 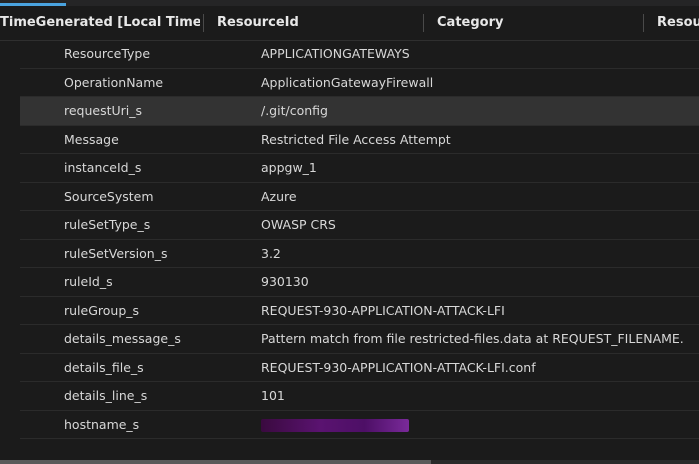 What do you see at coordinates (294, 110) in the screenshot?
I see `field-value: /.git/config` at bounding box center [294, 110].